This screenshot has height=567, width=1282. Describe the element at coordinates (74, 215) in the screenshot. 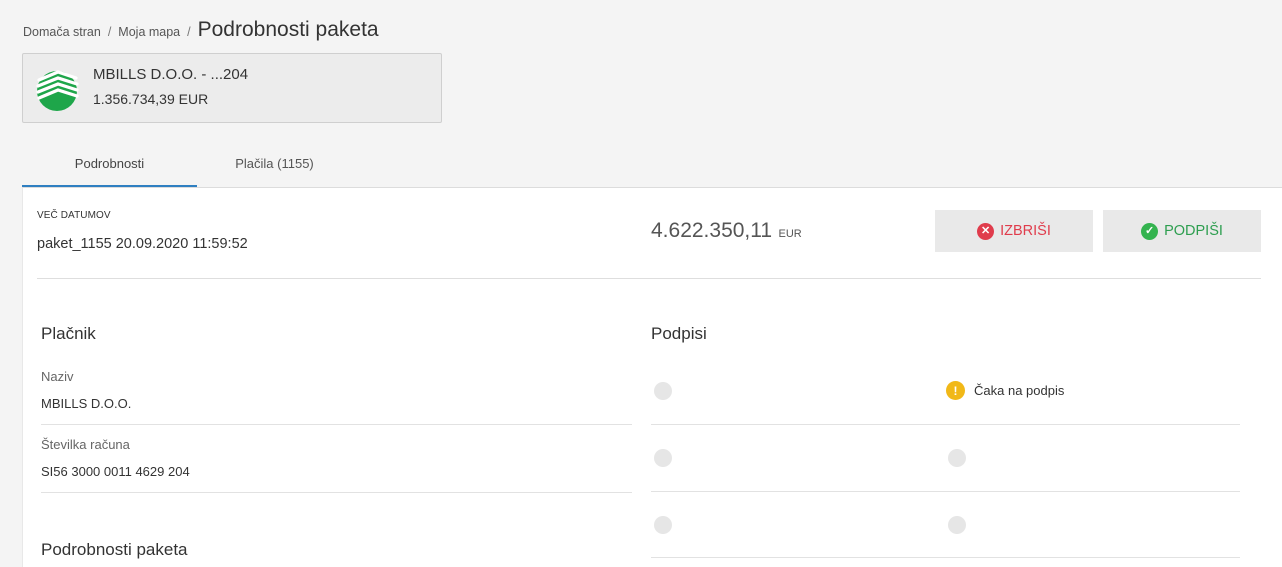

I see `date-label: VEČ DATUMOV` at that location.